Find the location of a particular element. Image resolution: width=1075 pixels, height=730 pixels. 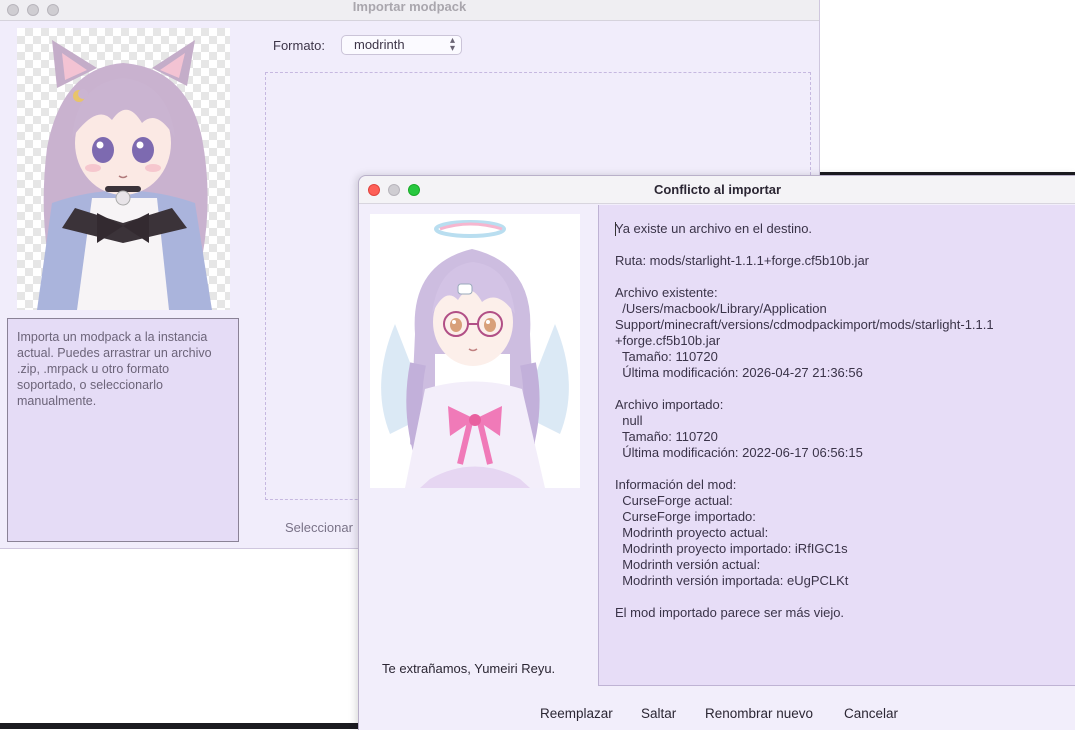

dialog-title: Conflicto al importar is located at coordinates (717, 189).